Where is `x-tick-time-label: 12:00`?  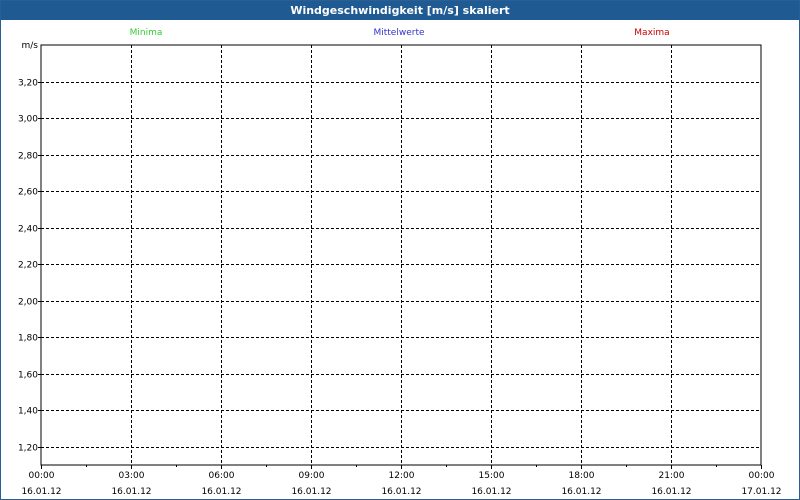 x-tick-time-label: 12:00 is located at coordinates (402, 476).